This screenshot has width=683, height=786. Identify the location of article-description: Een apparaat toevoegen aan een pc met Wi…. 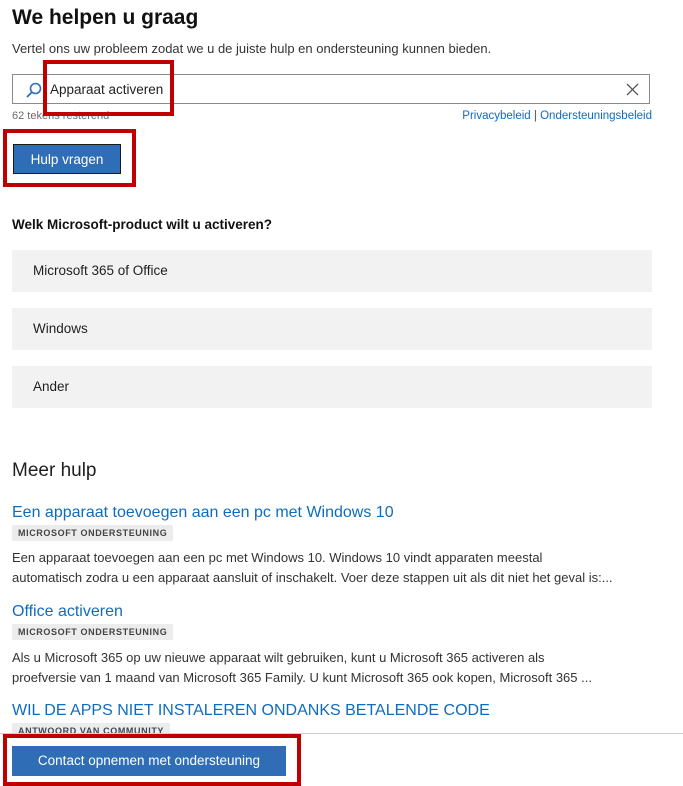
(333, 567).